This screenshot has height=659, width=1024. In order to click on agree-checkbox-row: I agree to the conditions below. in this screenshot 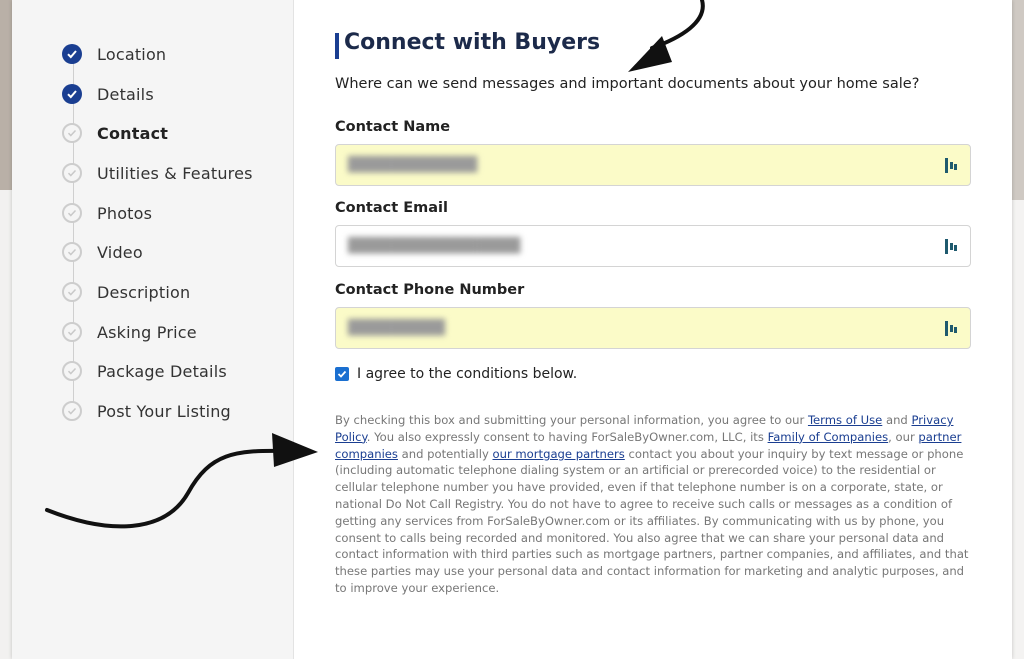, I will do `click(456, 374)`.